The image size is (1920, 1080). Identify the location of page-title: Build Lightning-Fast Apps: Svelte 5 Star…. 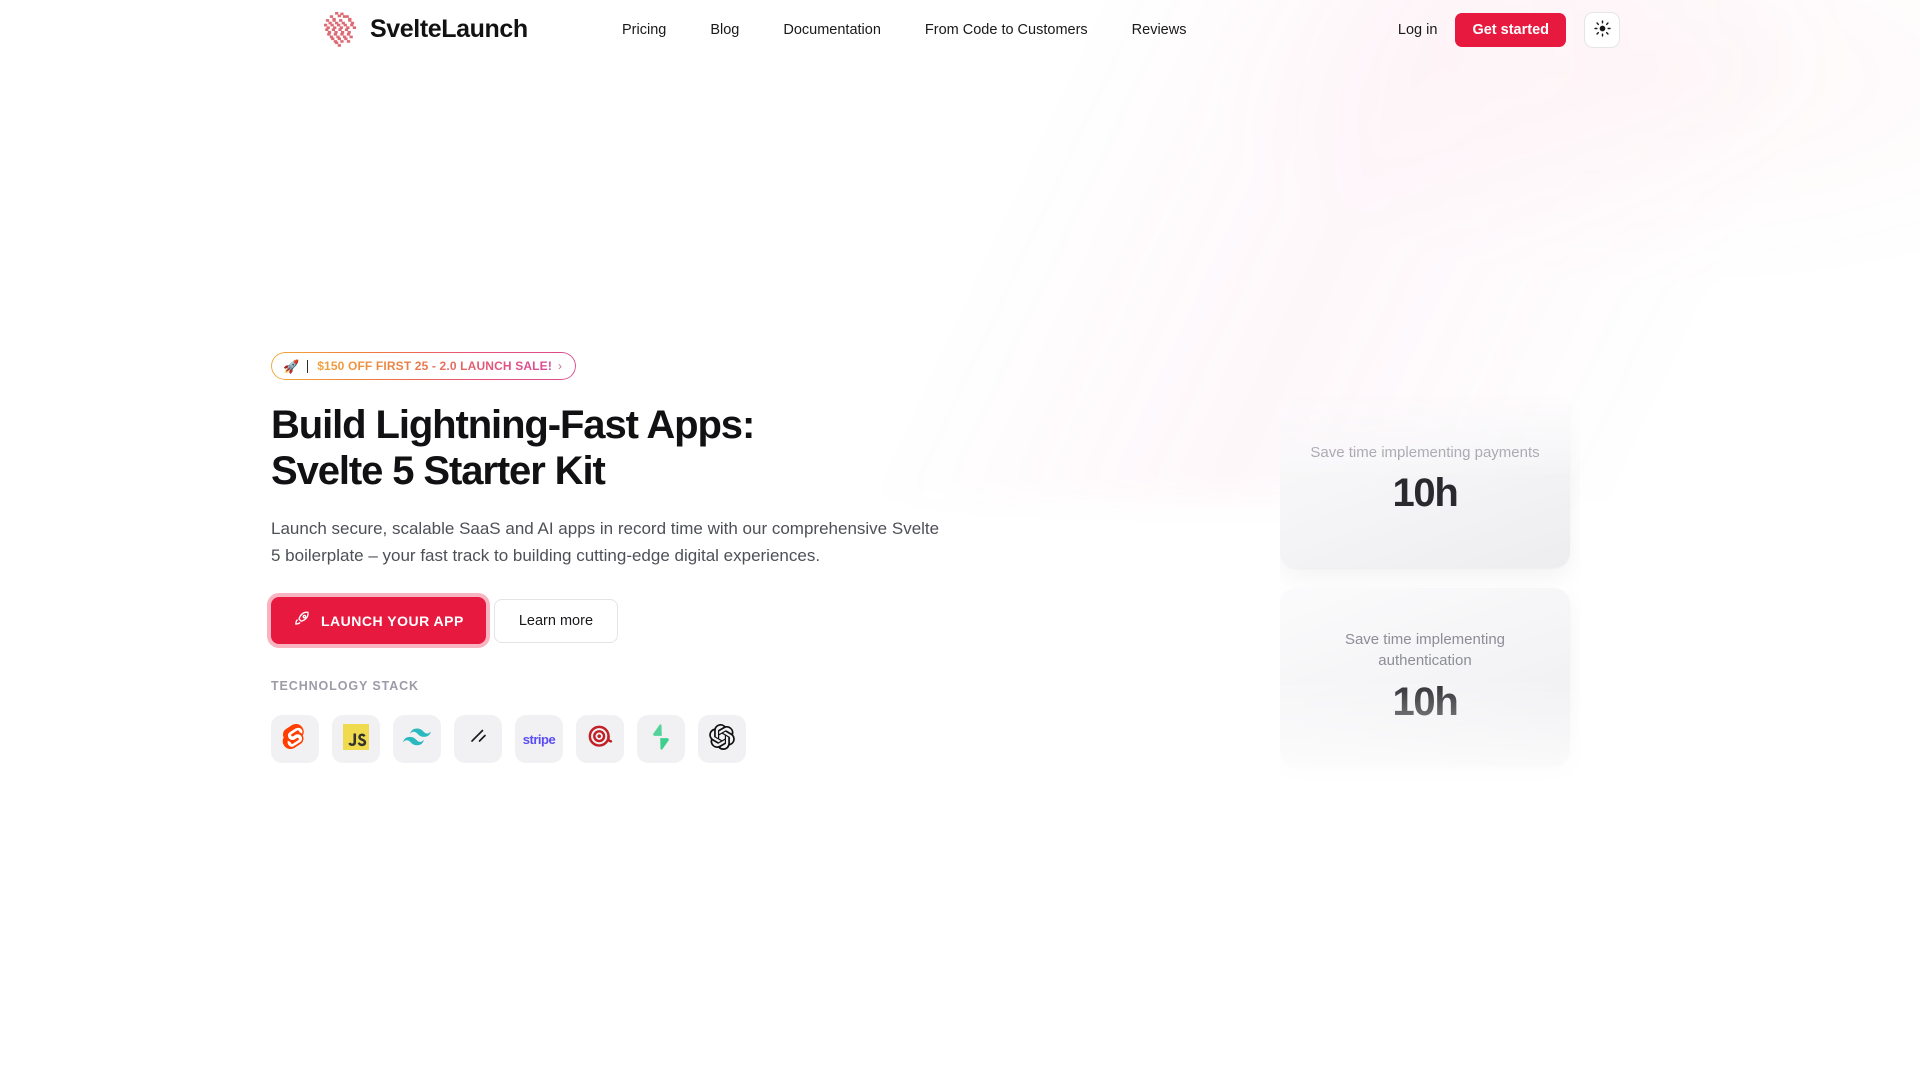
(513, 448).